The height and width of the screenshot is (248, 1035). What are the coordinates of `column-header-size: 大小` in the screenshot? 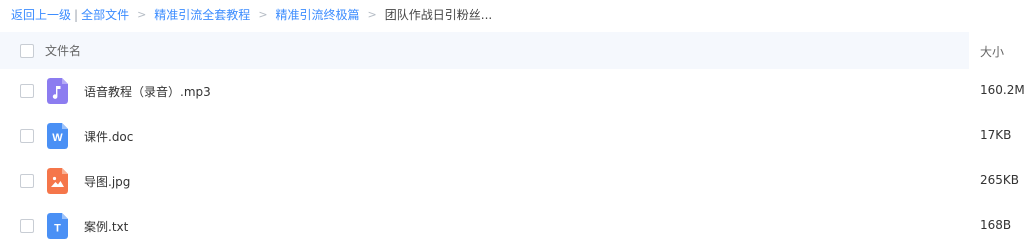 It's located at (992, 51).